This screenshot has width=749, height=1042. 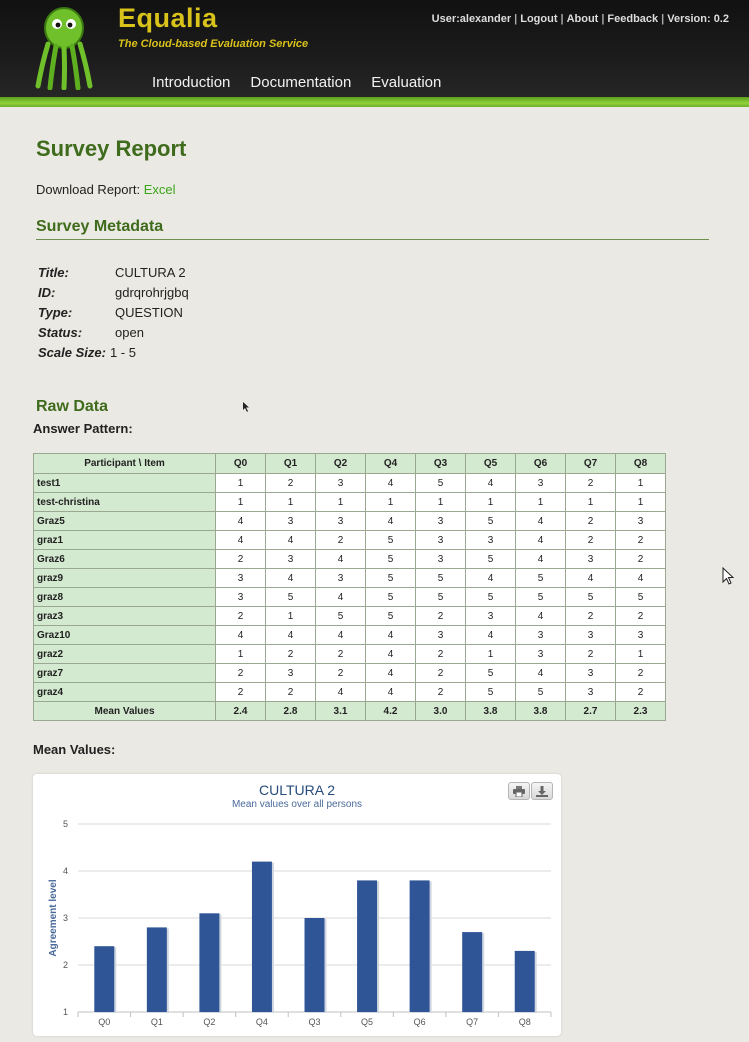 I want to click on mean-value-cell: 3.0, so click(x=440, y=711).